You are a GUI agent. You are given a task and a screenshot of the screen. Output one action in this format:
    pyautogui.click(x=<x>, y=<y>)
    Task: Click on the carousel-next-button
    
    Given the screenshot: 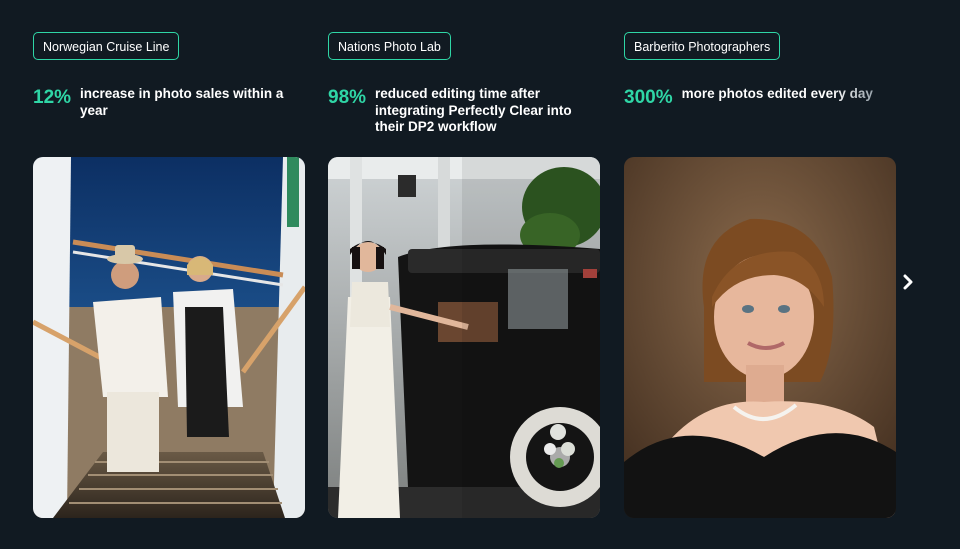 What is the action you would take?
    pyautogui.click(x=908, y=282)
    